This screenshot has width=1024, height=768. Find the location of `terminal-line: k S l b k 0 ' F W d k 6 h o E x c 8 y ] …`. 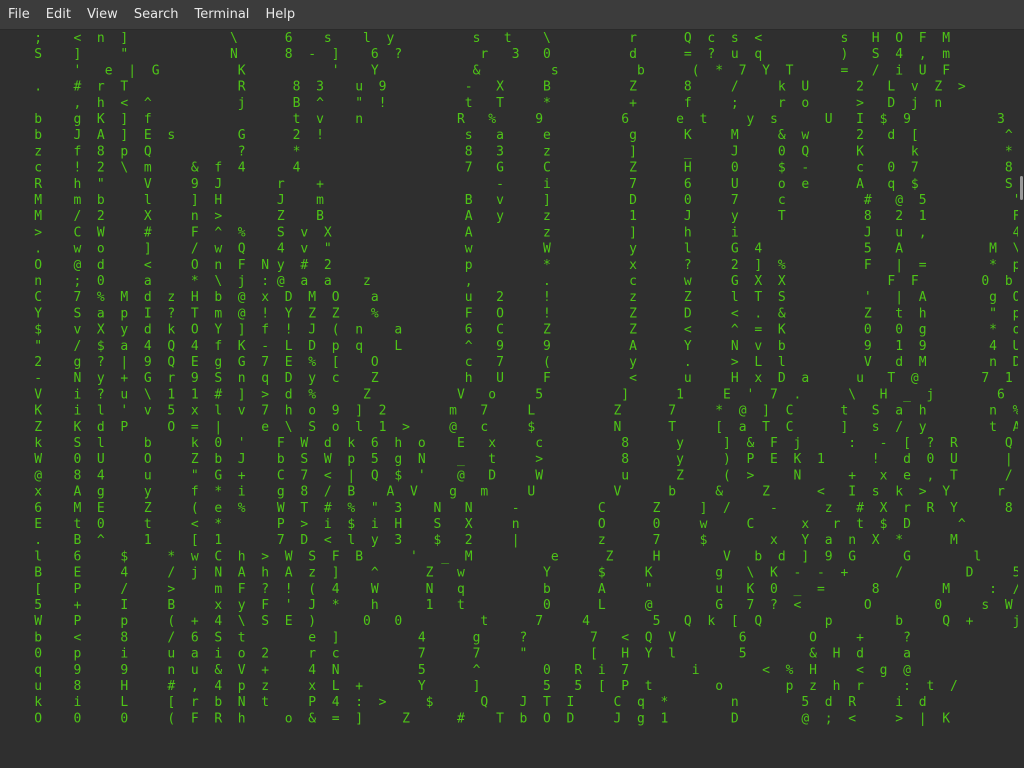

terminal-line: k S l b k 0 ' F W d k 6 h o E x c 8 y ] … is located at coordinates (510, 443).